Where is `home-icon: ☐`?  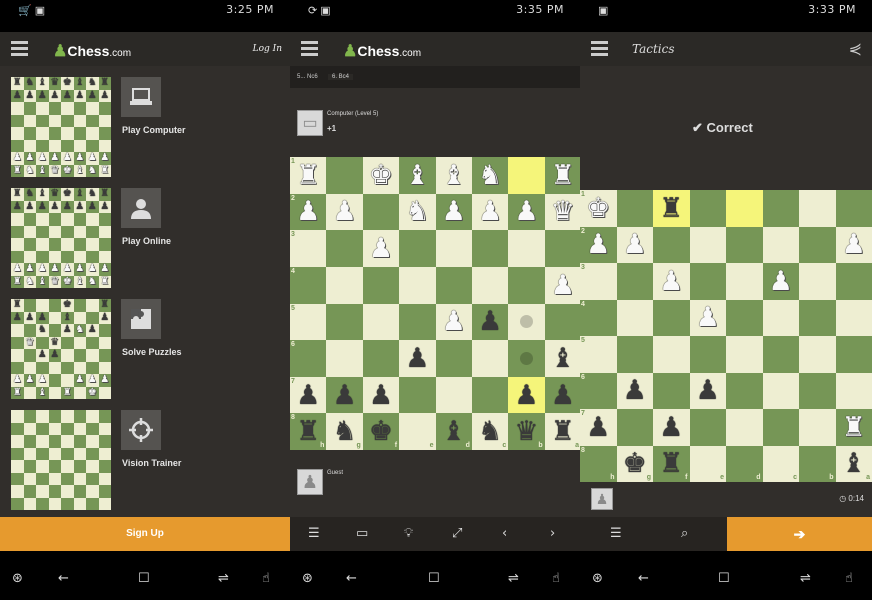
home-icon: ☐ is located at coordinates (434, 578).